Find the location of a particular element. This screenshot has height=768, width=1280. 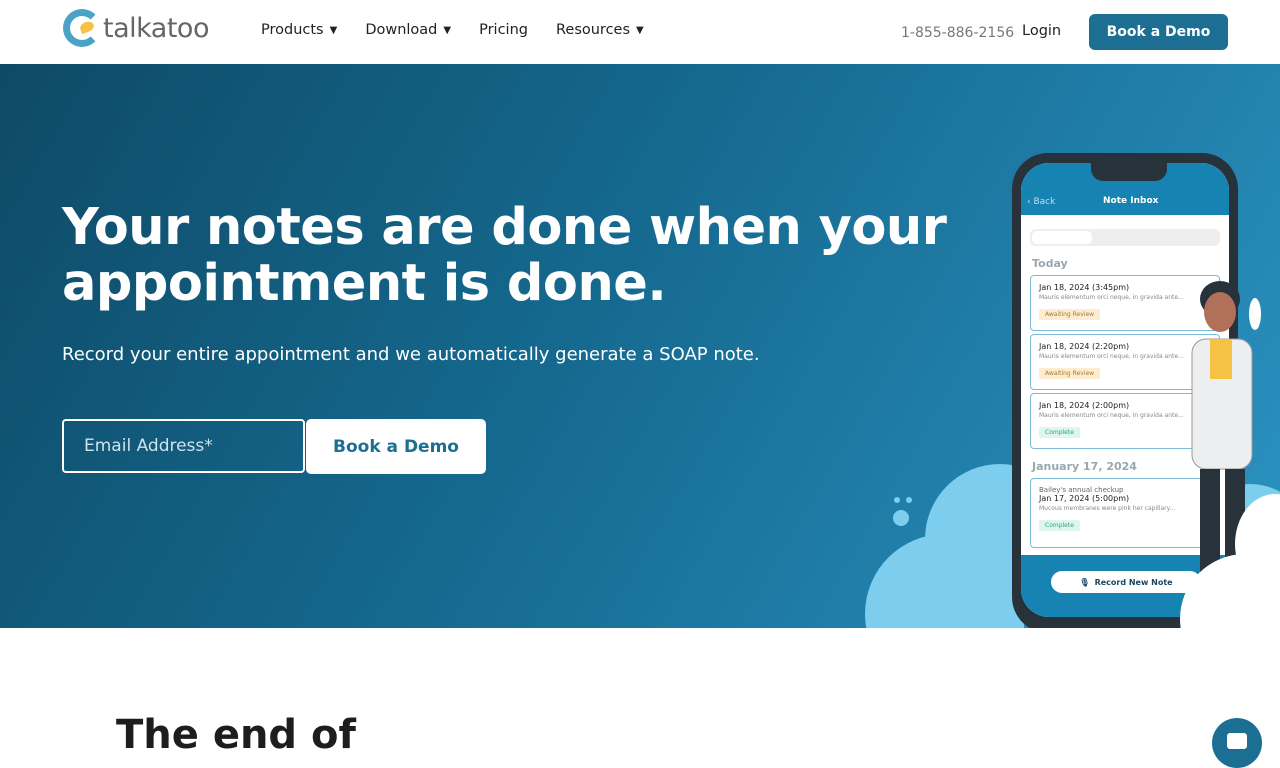

login-link: Login is located at coordinates (1041, 31).